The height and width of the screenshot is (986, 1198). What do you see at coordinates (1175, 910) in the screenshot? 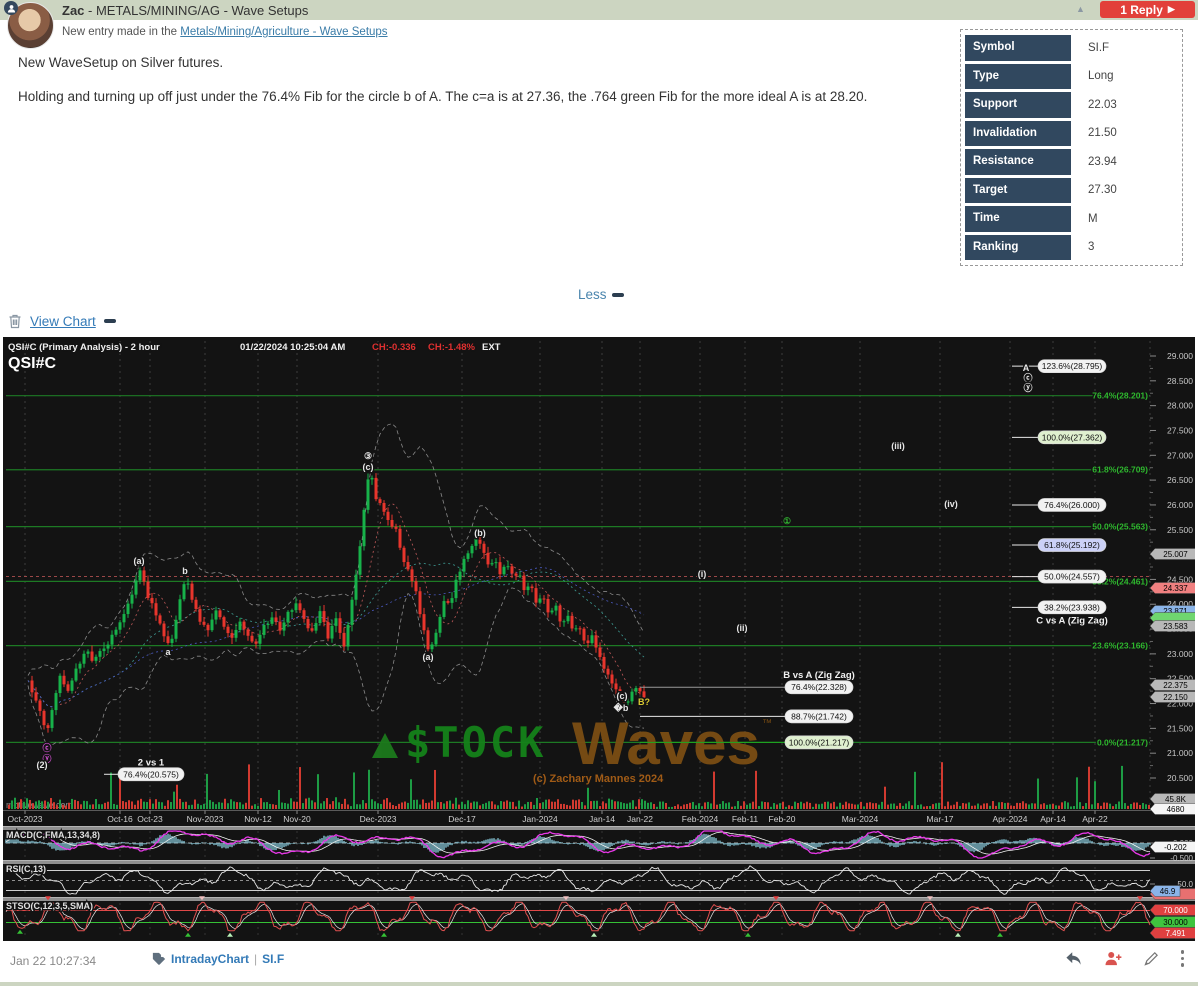
I see `axis-badge-label: 70.000` at bounding box center [1175, 910].